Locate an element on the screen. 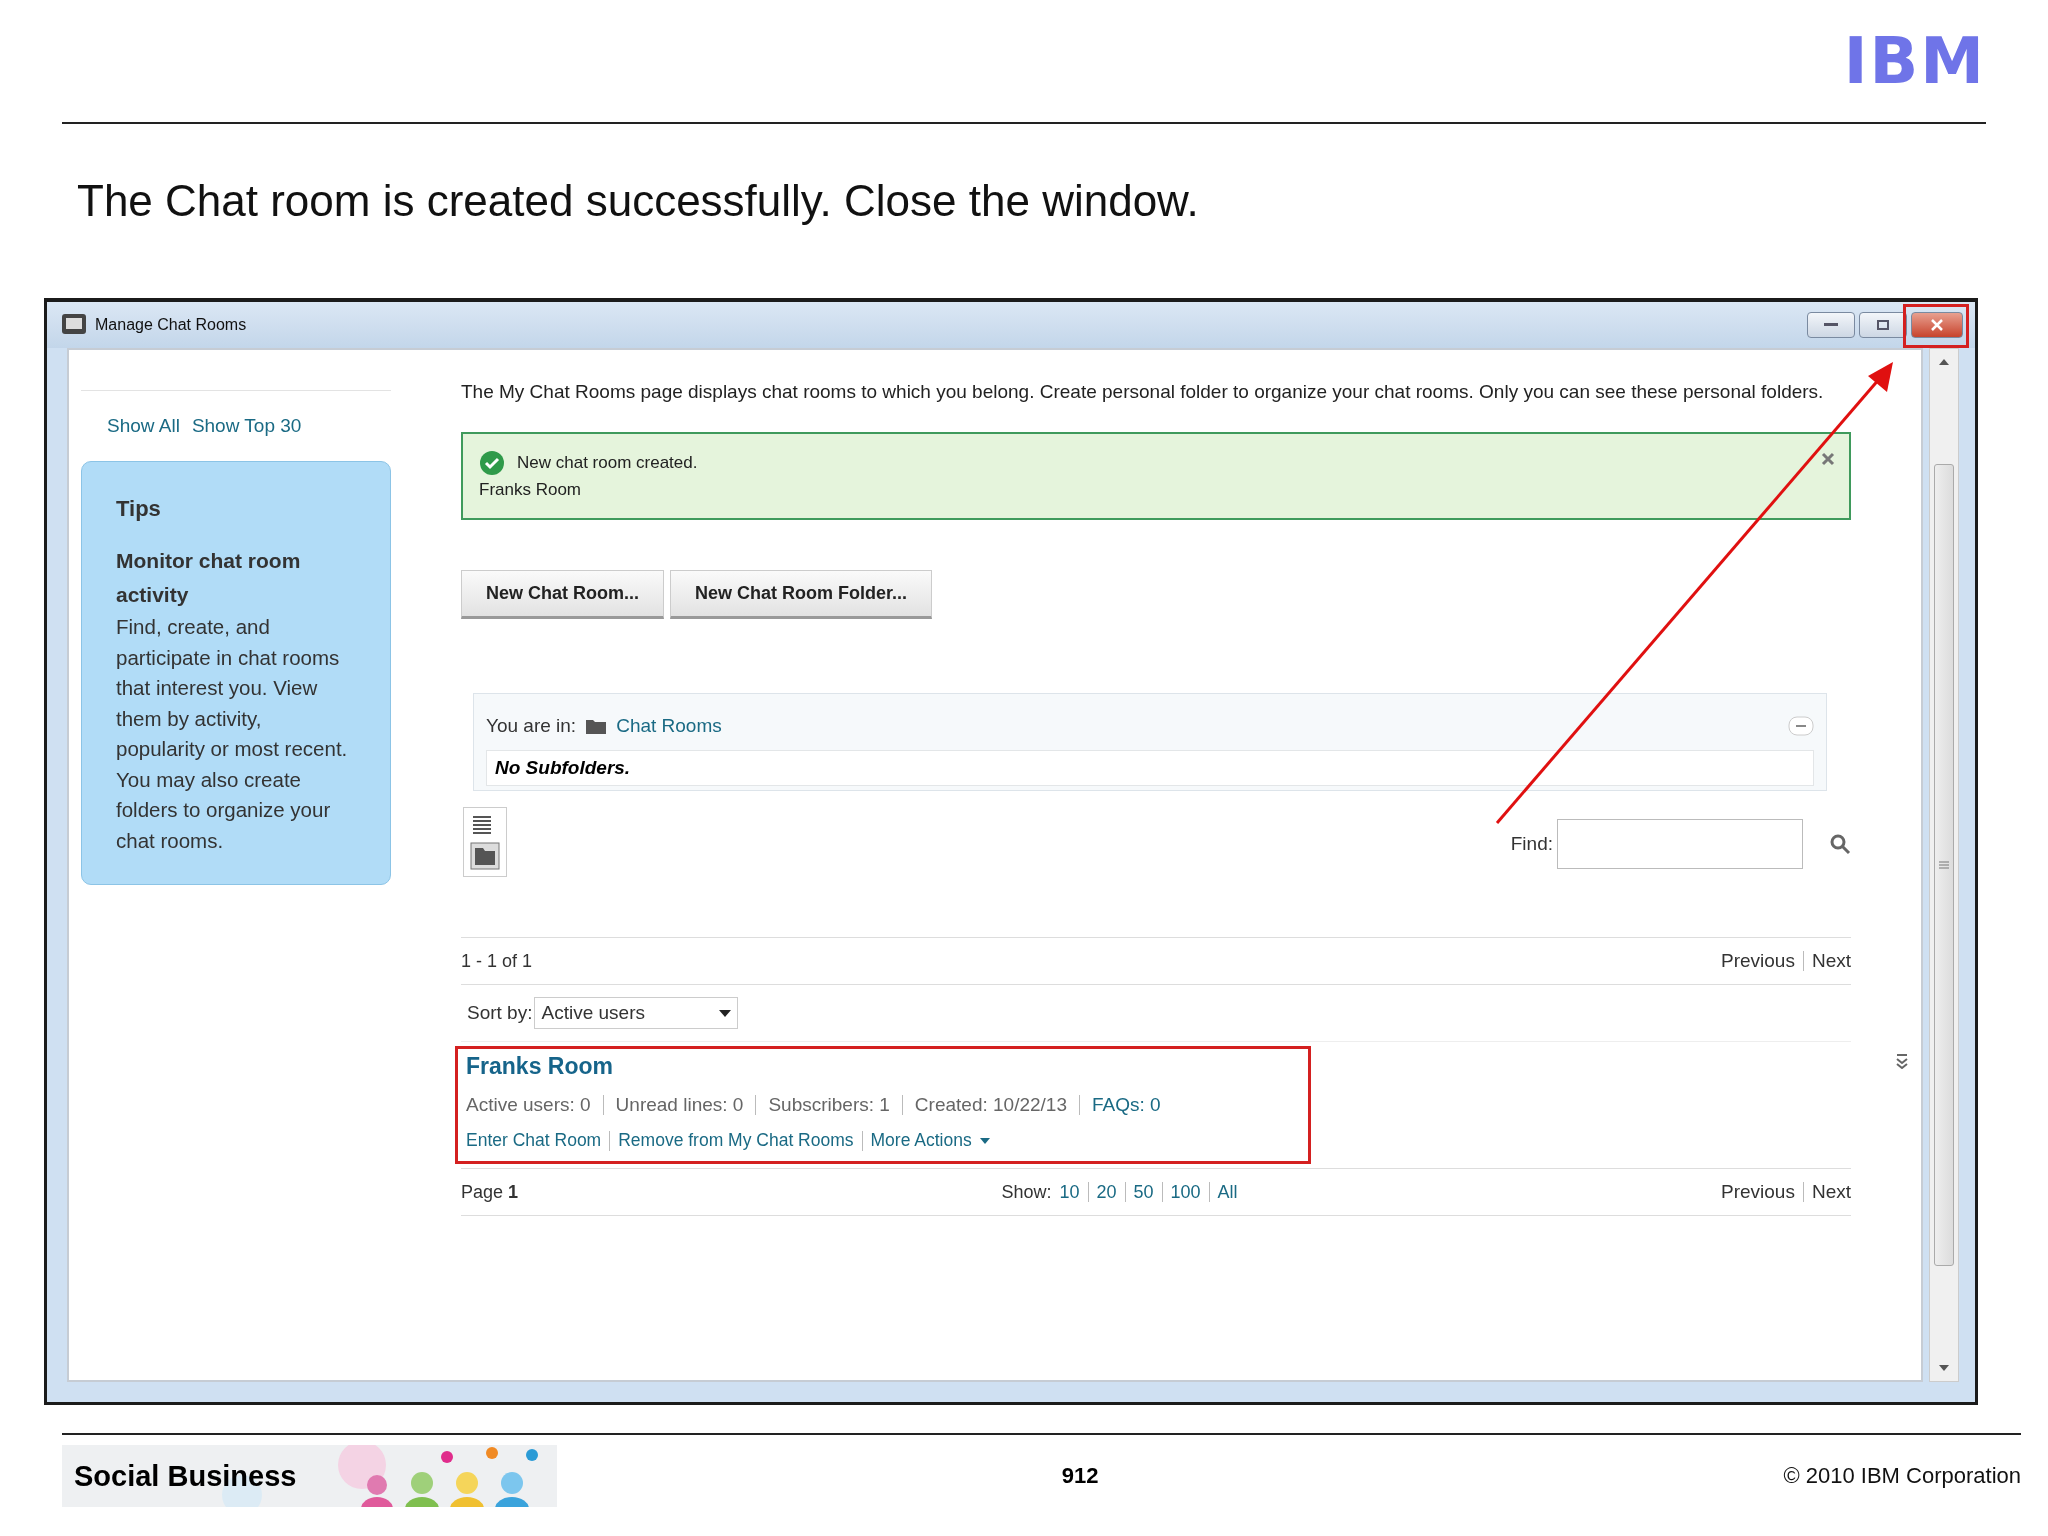  result-range: 1 - 1 of 1 is located at coordinates (497, 961).